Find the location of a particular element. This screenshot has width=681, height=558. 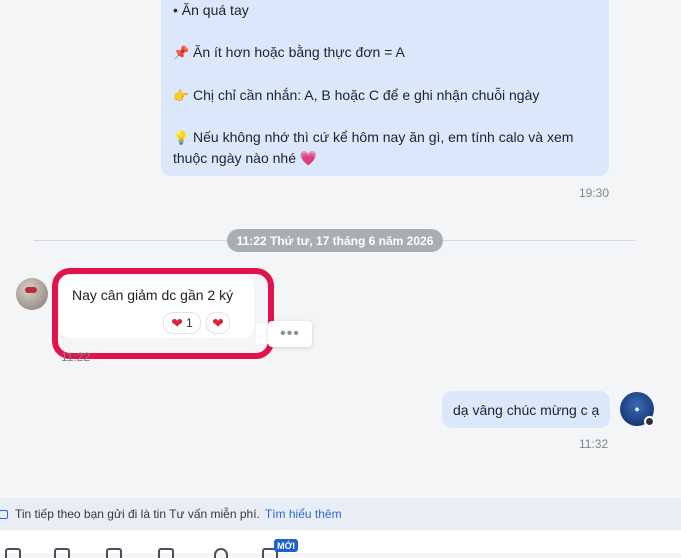

message-time: 11:22 is located at coordinates (76, 357).